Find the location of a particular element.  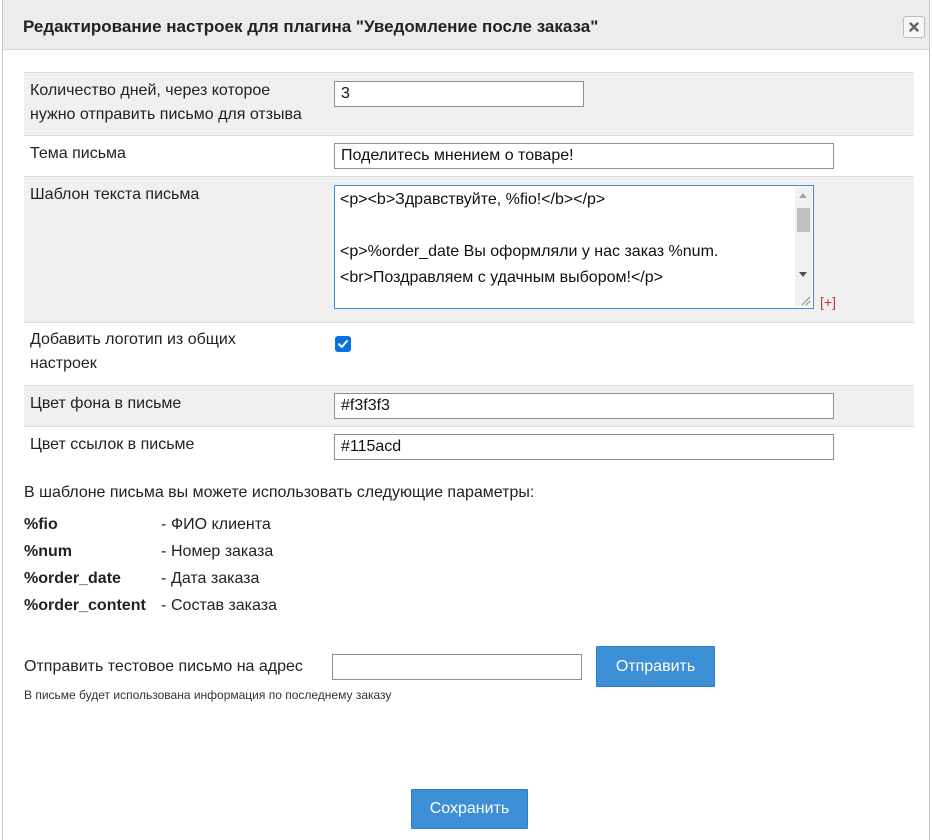

bg-color-input: #f3f3f3 is located at coordinates (584, 406).